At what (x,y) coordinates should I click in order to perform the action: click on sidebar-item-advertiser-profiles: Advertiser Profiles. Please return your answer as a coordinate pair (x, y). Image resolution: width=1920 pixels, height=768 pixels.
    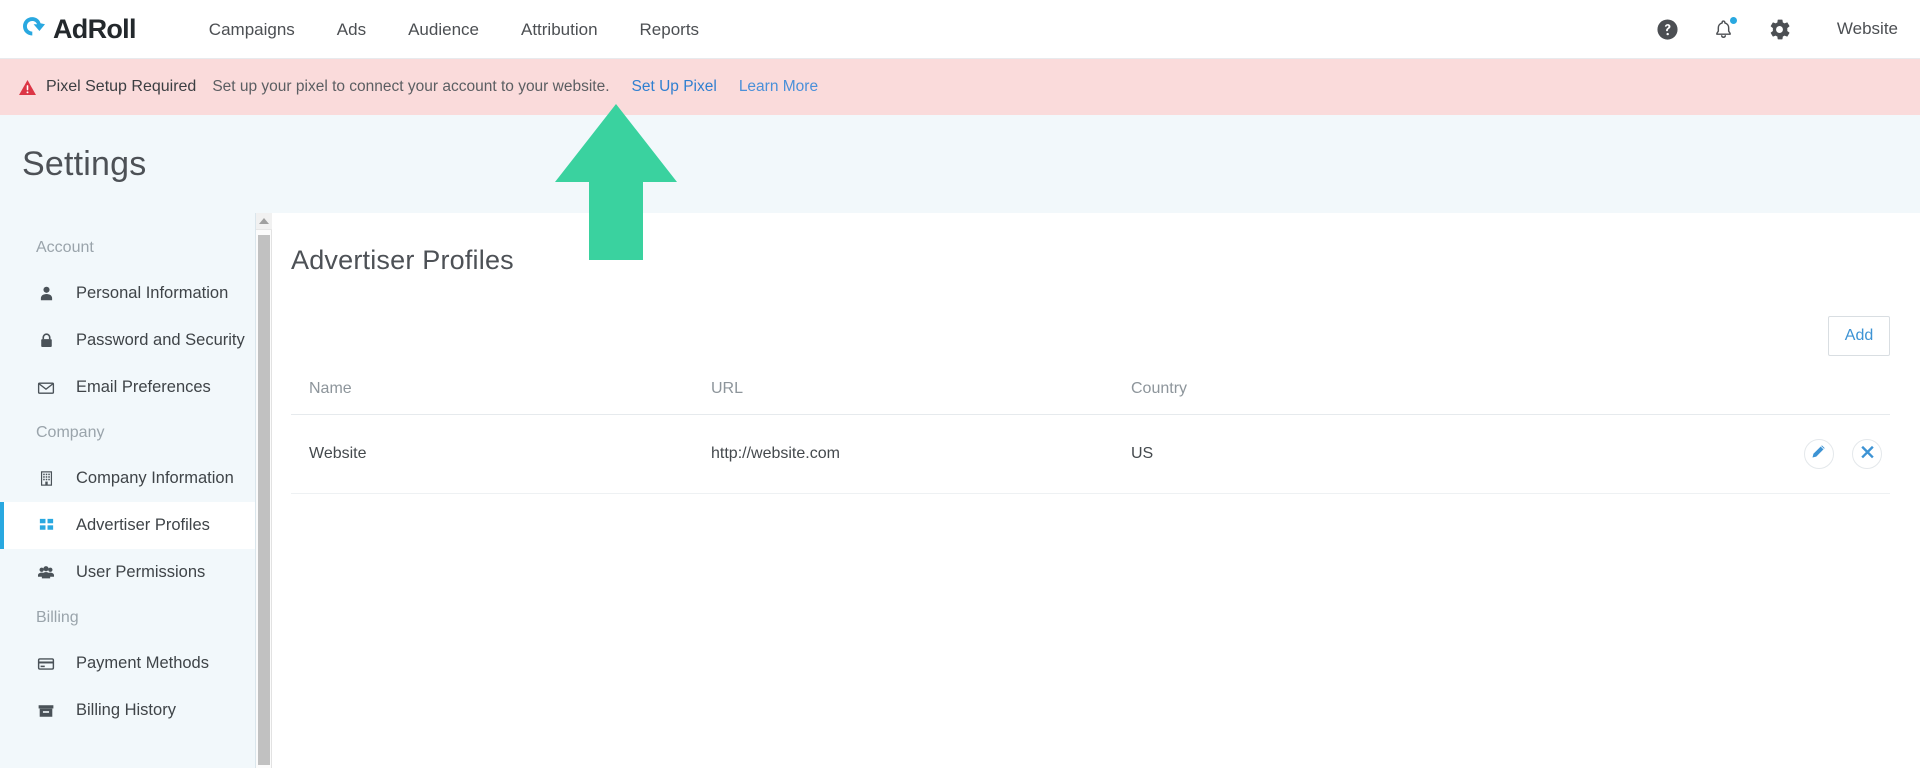
    Looking at the image, I should click on (127, 525).